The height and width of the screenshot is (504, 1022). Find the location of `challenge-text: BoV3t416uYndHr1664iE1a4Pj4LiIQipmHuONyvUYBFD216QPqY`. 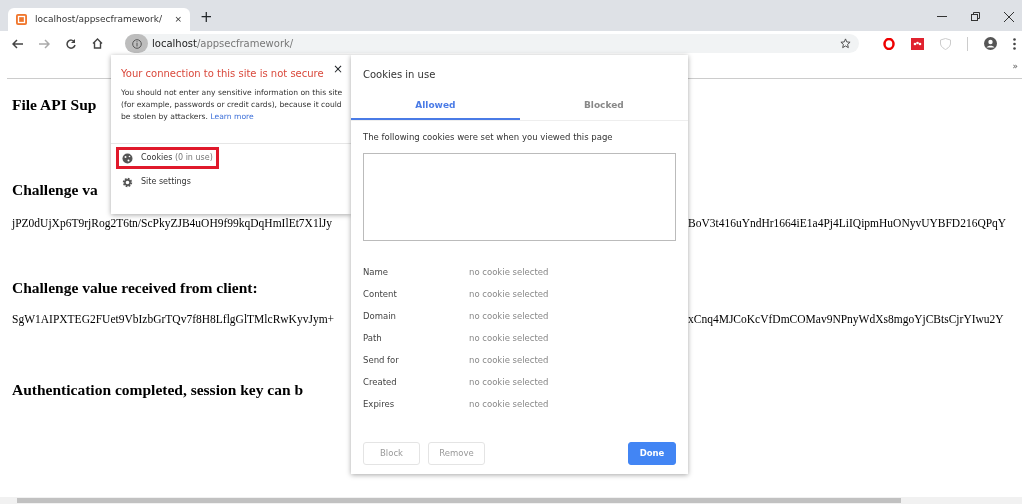

challenge-text: BoV3t416uYndHr1664iE1a4Pj4LiIQipmHuONyvUYBFD216QPqY is located at coordinates (847, 223).